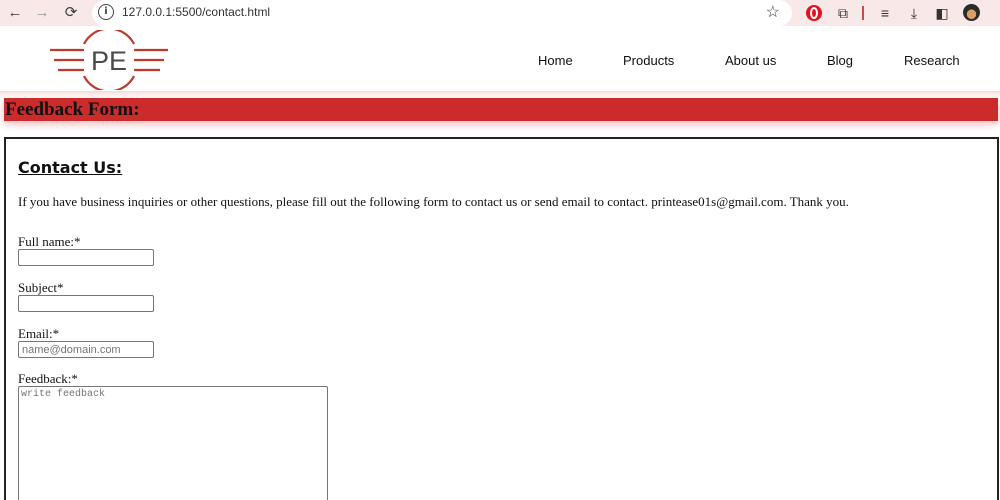 The width and height of the screenshot is (1000, 500). Describe the element at coordinates (843, 13) in the screenshot. I see `puzzle-extensions-icon: ⧉` at that location.